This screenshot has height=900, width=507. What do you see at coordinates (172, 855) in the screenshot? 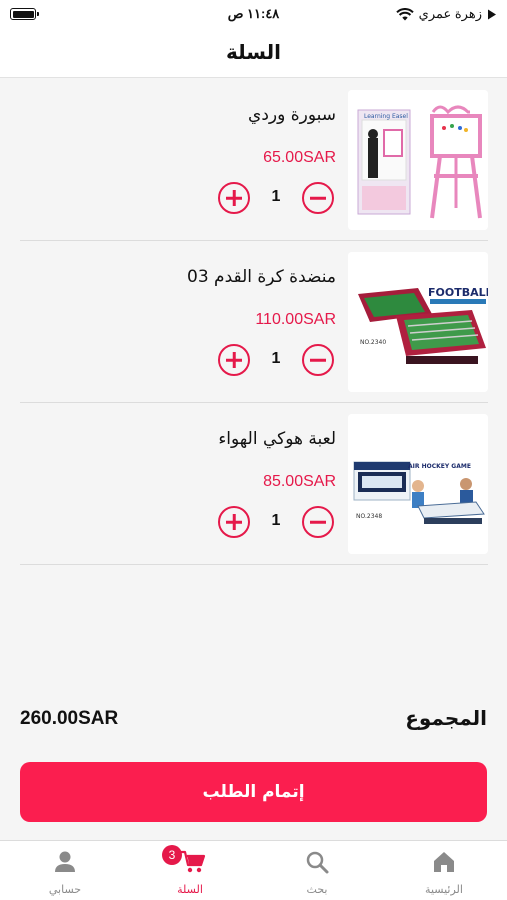
I see `cart-count-badge: 3` at bounding box center [172, 855].